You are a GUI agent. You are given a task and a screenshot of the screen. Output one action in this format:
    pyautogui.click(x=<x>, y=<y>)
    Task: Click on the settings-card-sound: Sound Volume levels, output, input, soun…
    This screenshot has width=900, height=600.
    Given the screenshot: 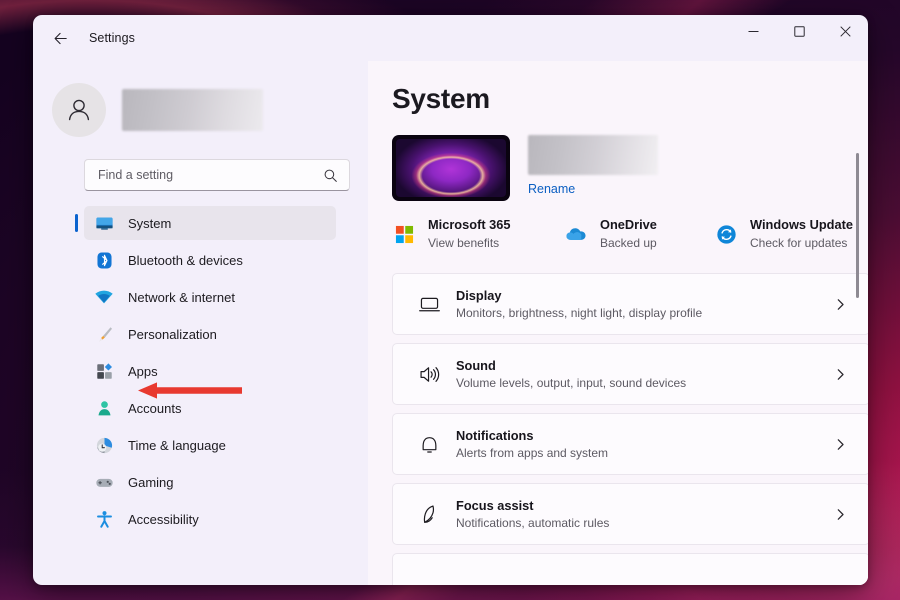 What is the action you would take?
    pyautogui.click(x=630, y=374)
    